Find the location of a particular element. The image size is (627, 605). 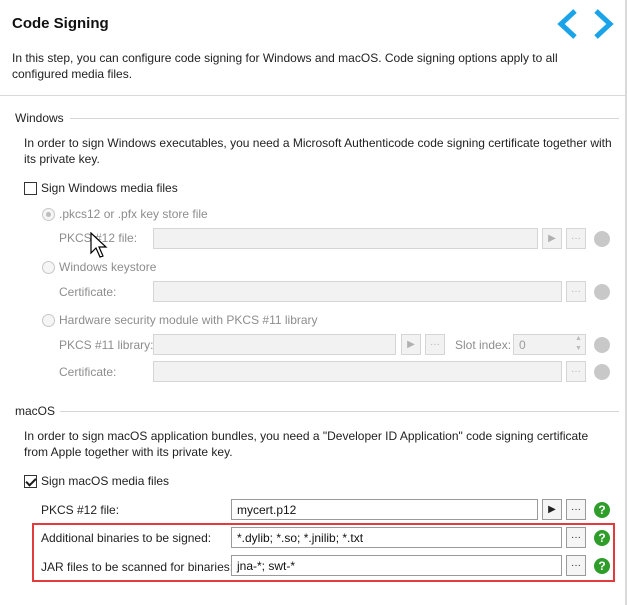

spin-down-icon: ▼ is located at coordinates (578, 350).